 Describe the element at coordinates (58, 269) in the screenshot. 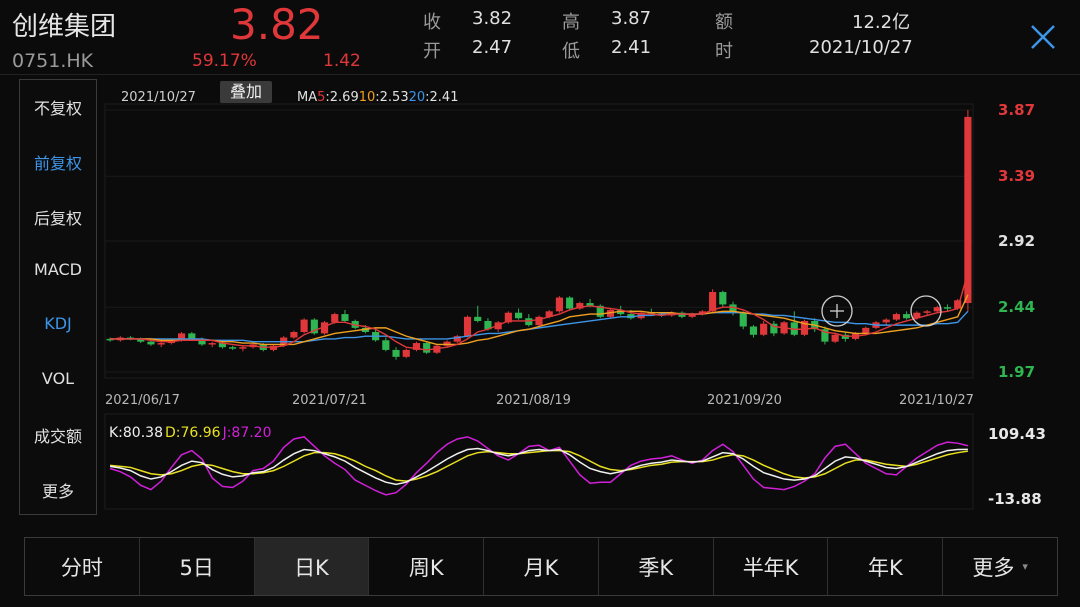

I see `menu-item-macd: MACD` at that location.